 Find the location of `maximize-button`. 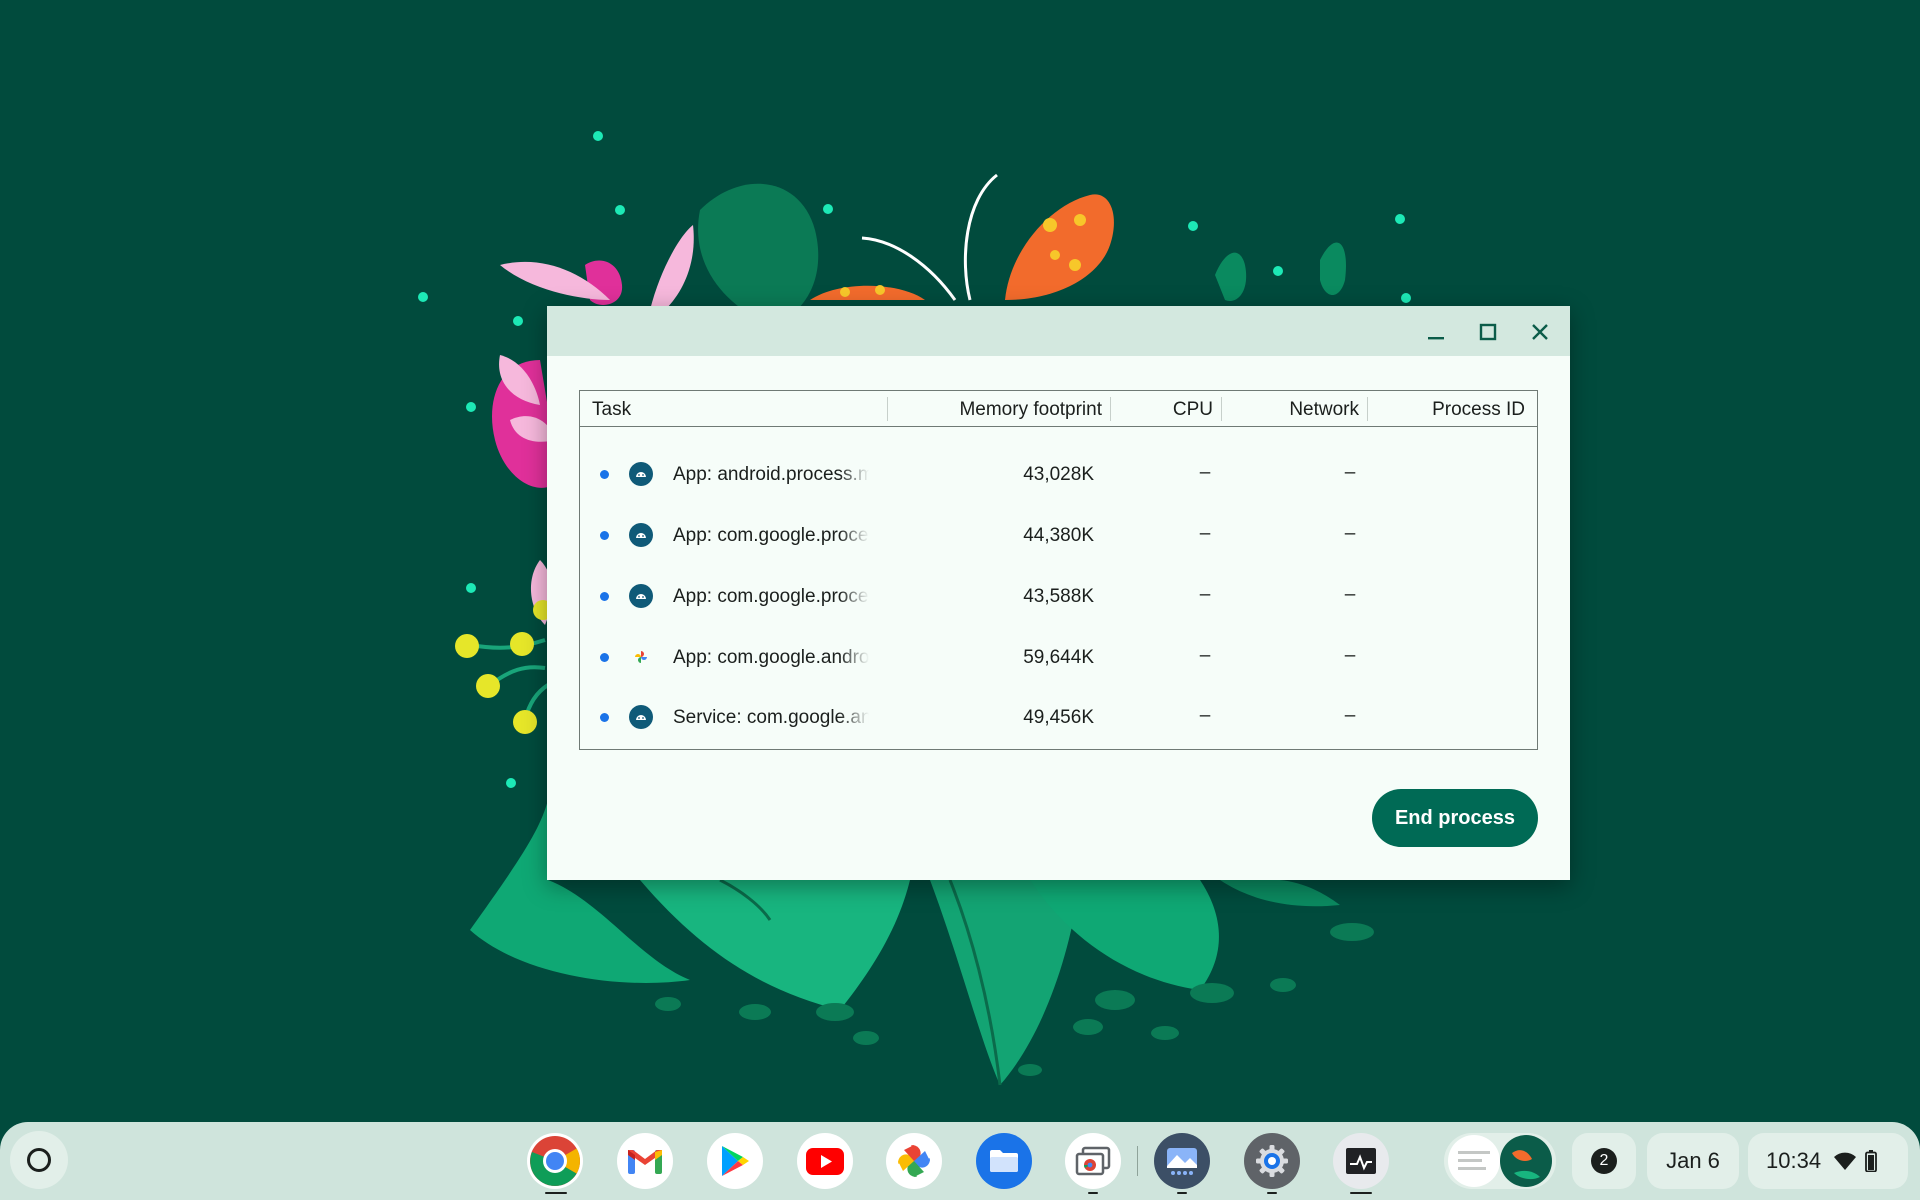

maximize-button is located at coordinates (1488, 332).